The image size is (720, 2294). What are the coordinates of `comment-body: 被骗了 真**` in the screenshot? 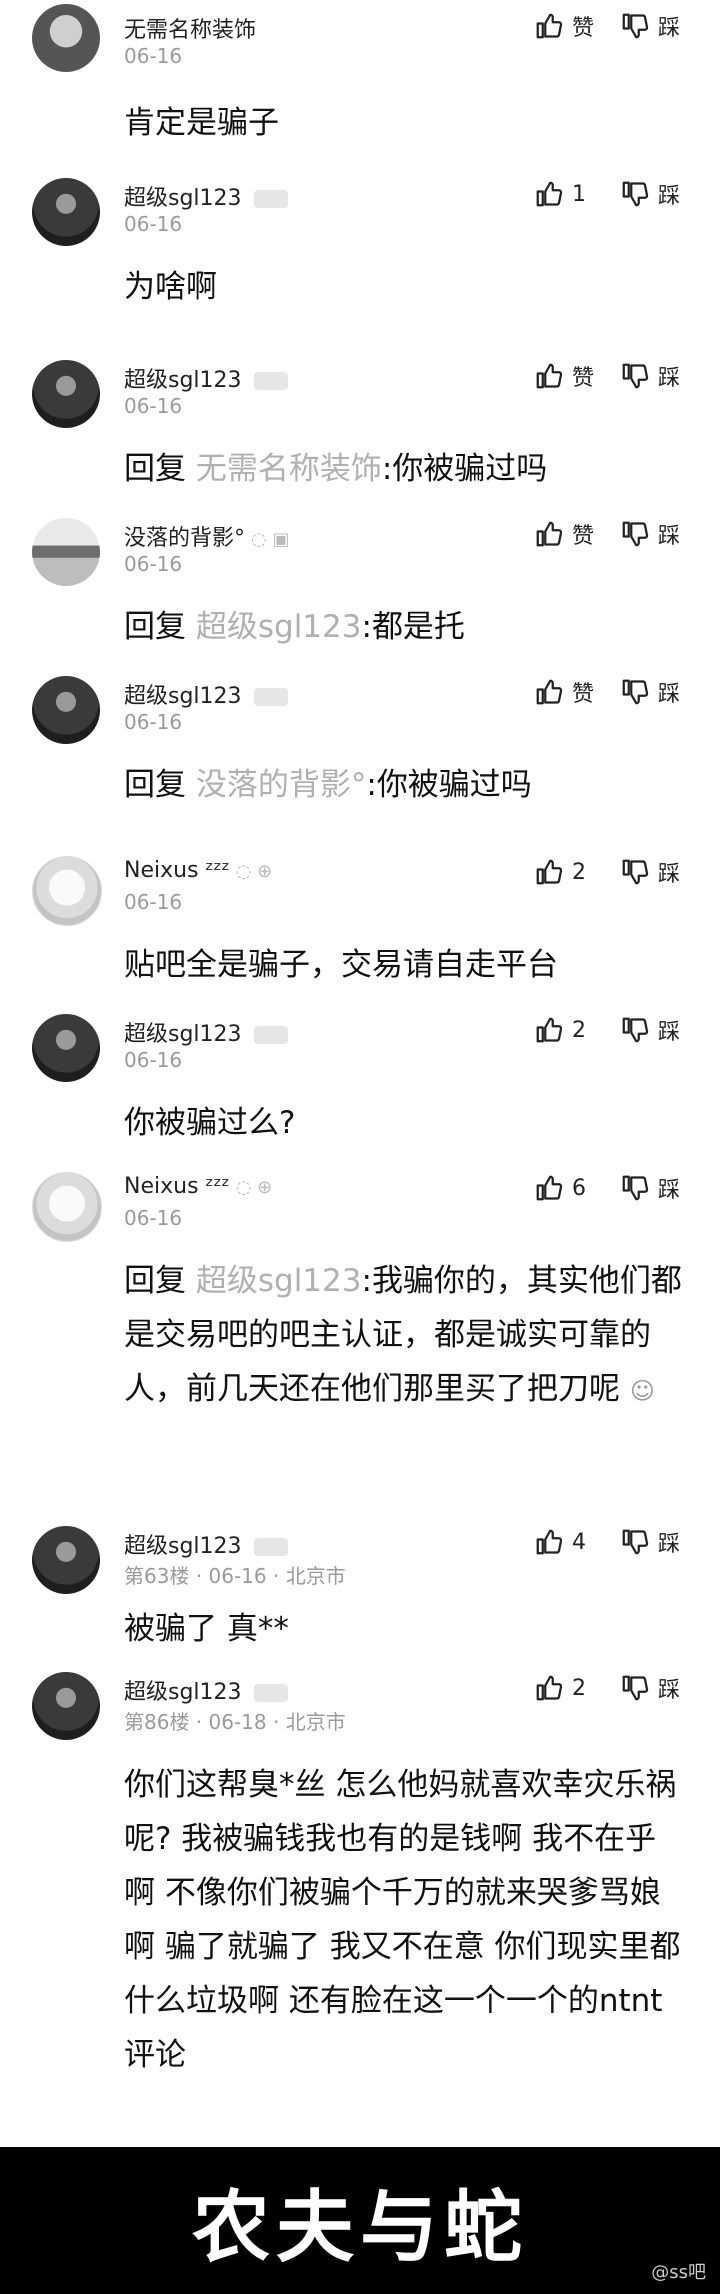 It's located at (206, 1629).